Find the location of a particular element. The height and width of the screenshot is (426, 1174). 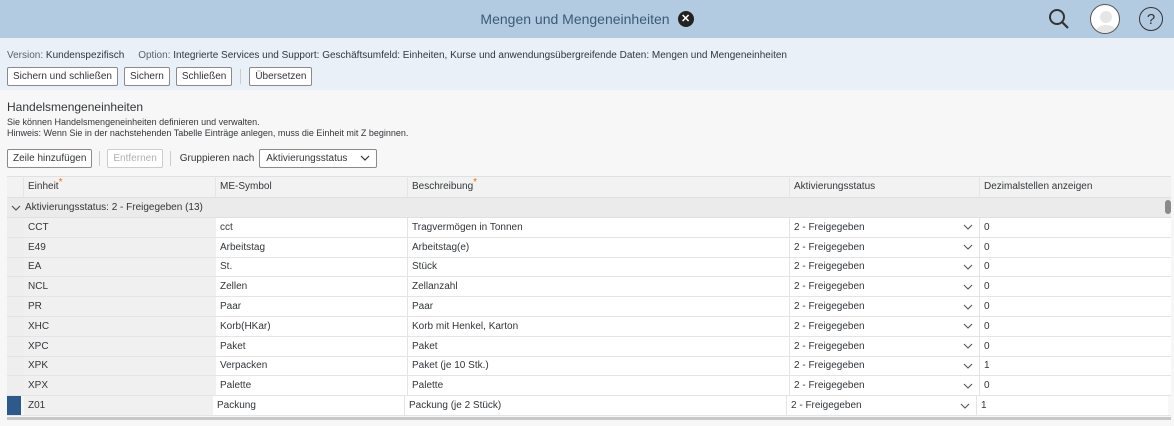

table-row: EA St. Stück 2 - Freigegeben 0 is located at coordinates (589, 267).